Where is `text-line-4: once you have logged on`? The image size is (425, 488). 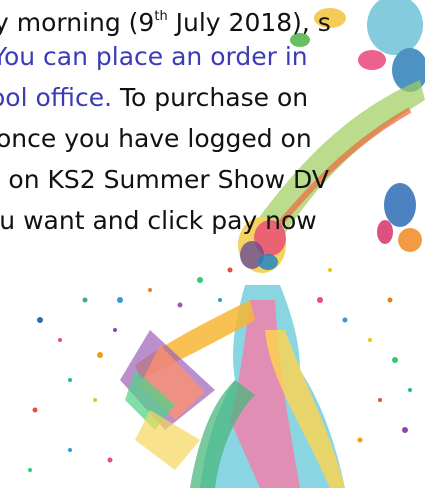
text-line-4: once you have logged on is located at coordinates (156, 138).